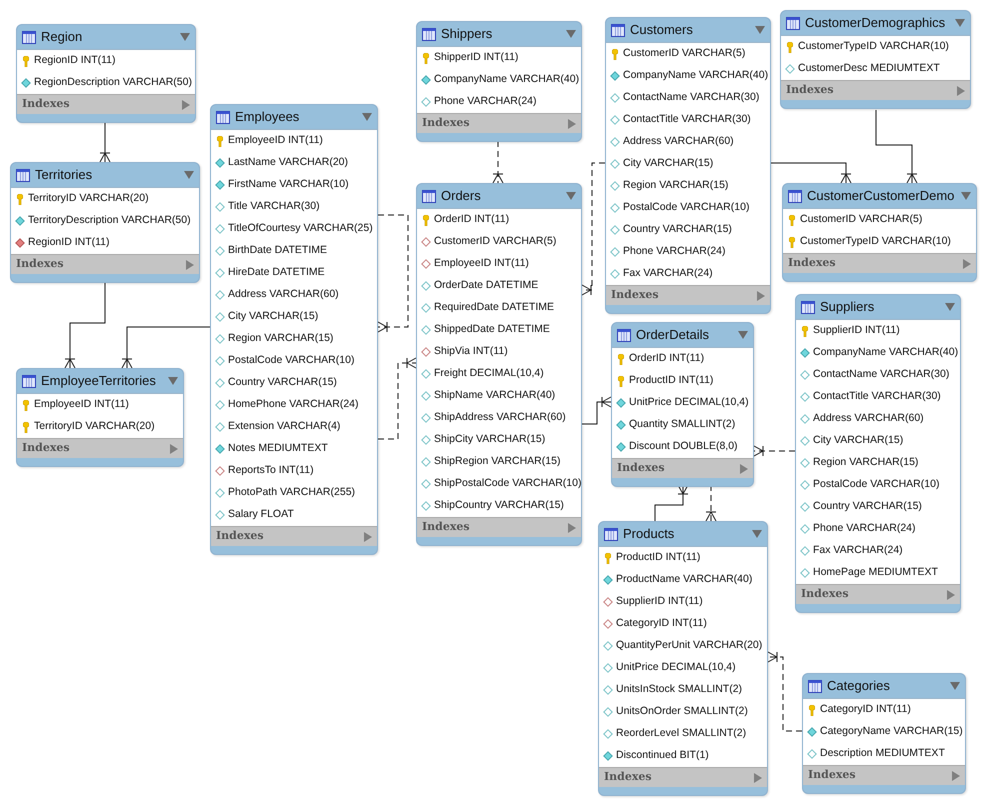 The height and width of the screenshot is (802, 987). Describe the element at coordinates (278, 448) in the screenshot. I see `column-text: Notes MEDIUMTEXT` at that location.